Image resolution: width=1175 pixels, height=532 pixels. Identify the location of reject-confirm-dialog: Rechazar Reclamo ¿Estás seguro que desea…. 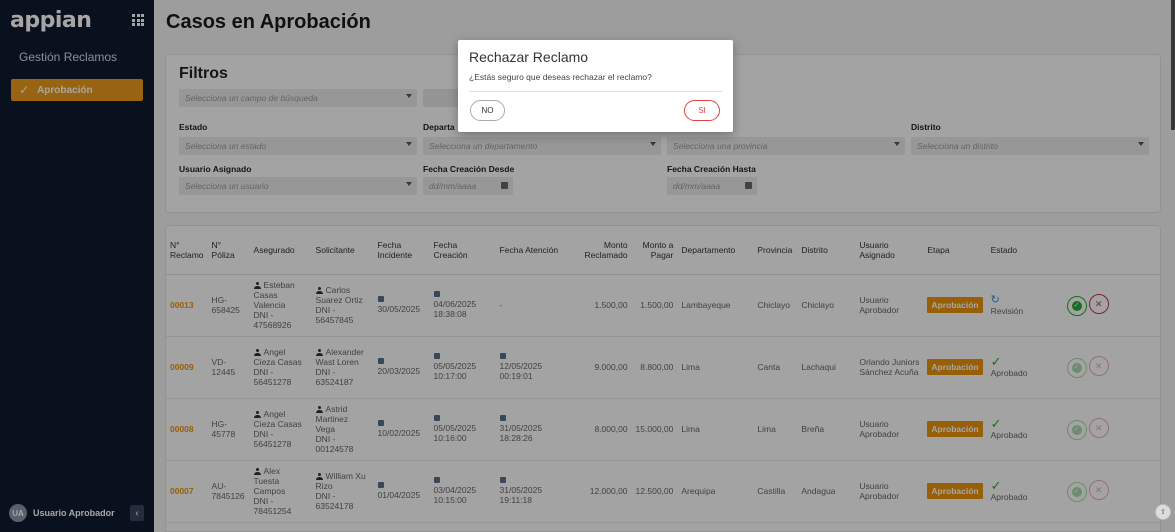
(595, 86).